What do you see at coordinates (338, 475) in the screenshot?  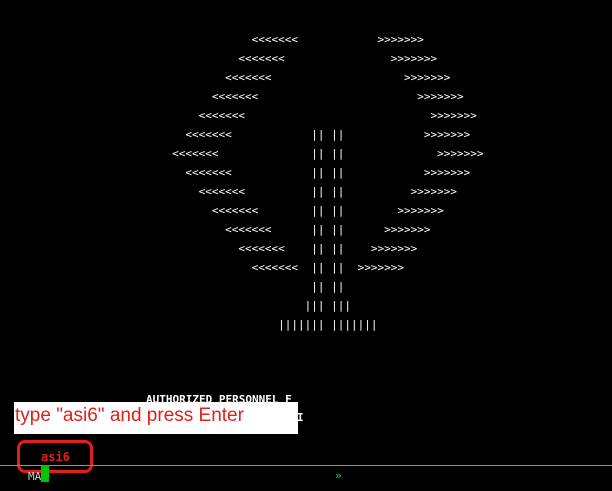 I see `more-indicator-icon: »` at bounding box center [338, 475].